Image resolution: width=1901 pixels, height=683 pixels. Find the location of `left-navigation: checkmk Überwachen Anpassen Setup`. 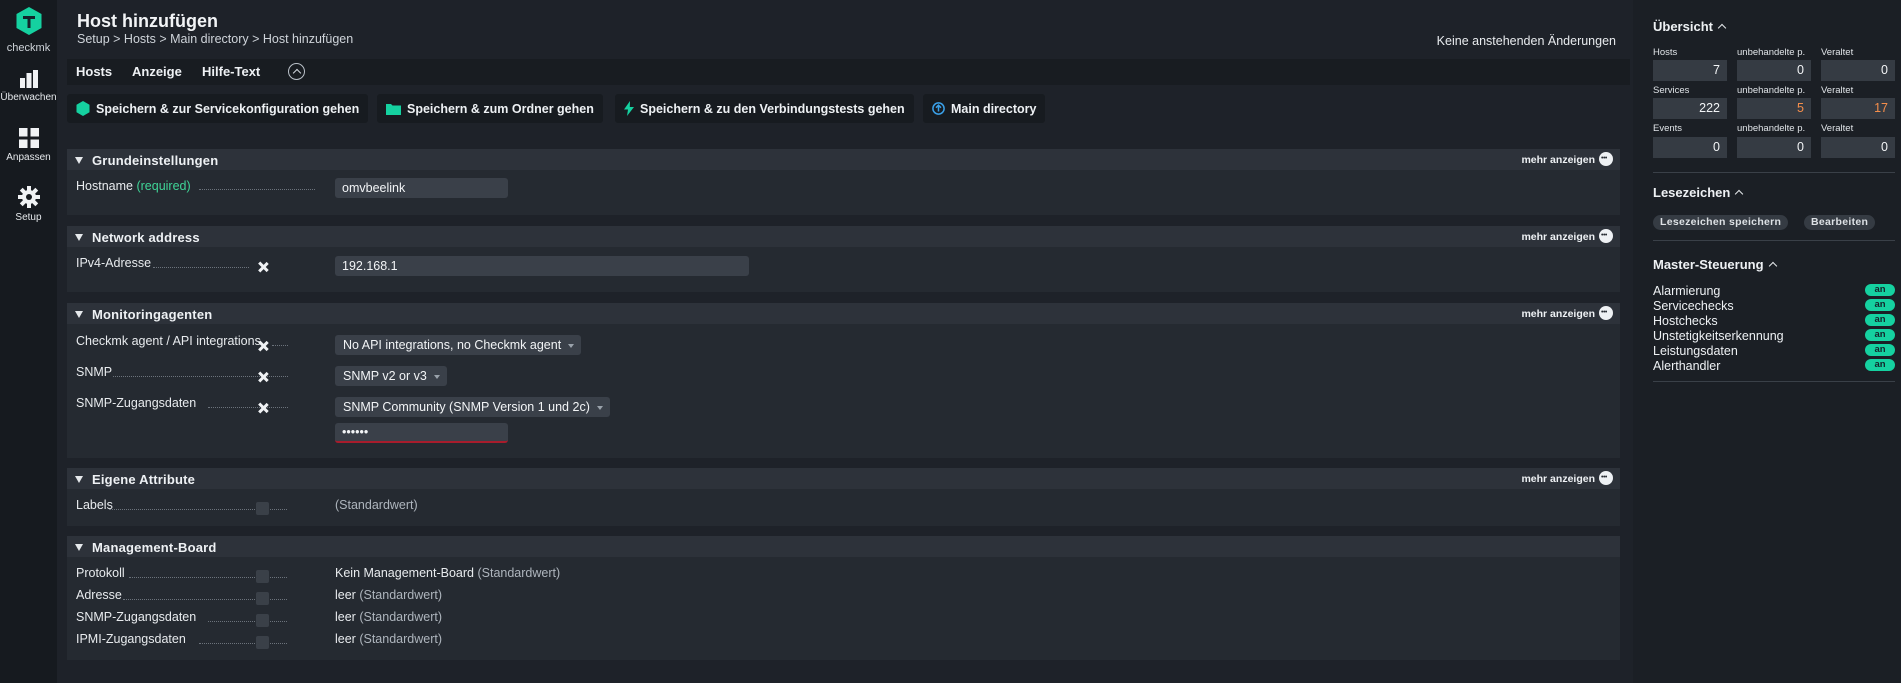

left-navigation: checkmk Überwachen Anpassen Setup is located at coordinates (28, 341).